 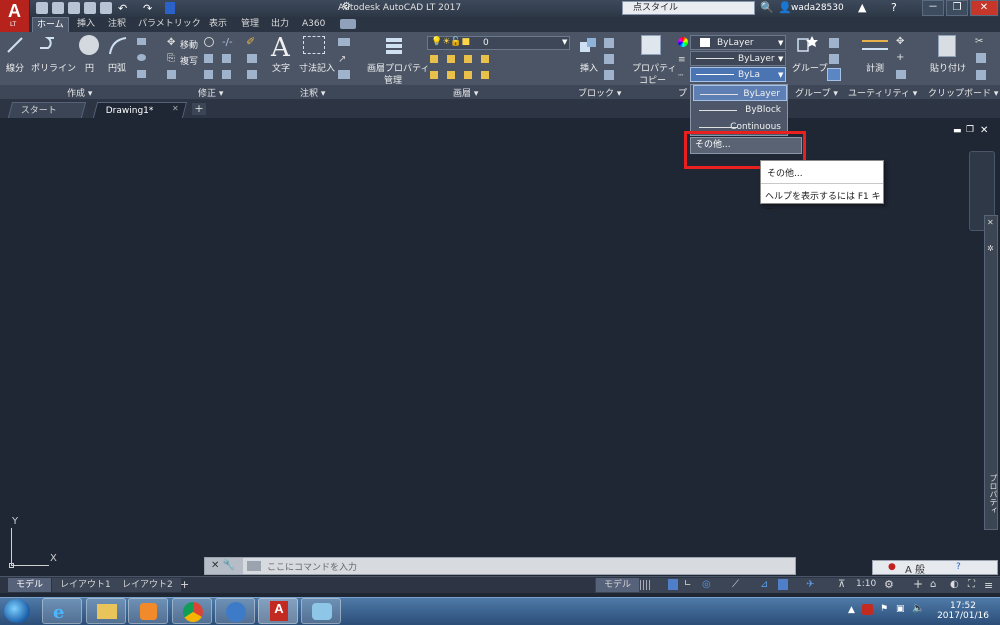 What do you see at coordinates (783, 584) in the screenshot?
I see `lineweight-display-icon` at bounding box center [783, 584].